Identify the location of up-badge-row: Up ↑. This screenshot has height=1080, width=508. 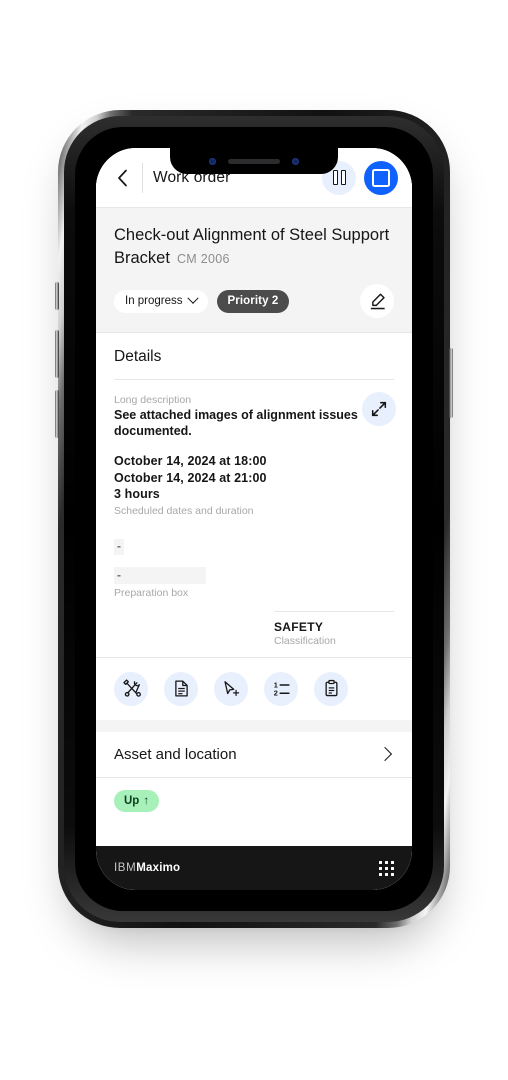
(254, 802).